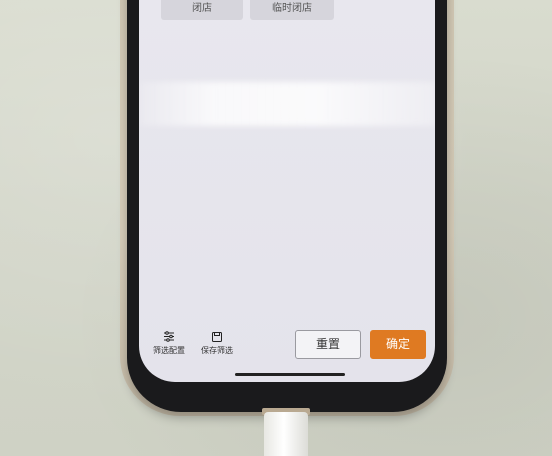 The height and width of the screenshot is (456, 552). I want to click on filter-chip-temp-closed: 临时闭店, so click(292, 10).